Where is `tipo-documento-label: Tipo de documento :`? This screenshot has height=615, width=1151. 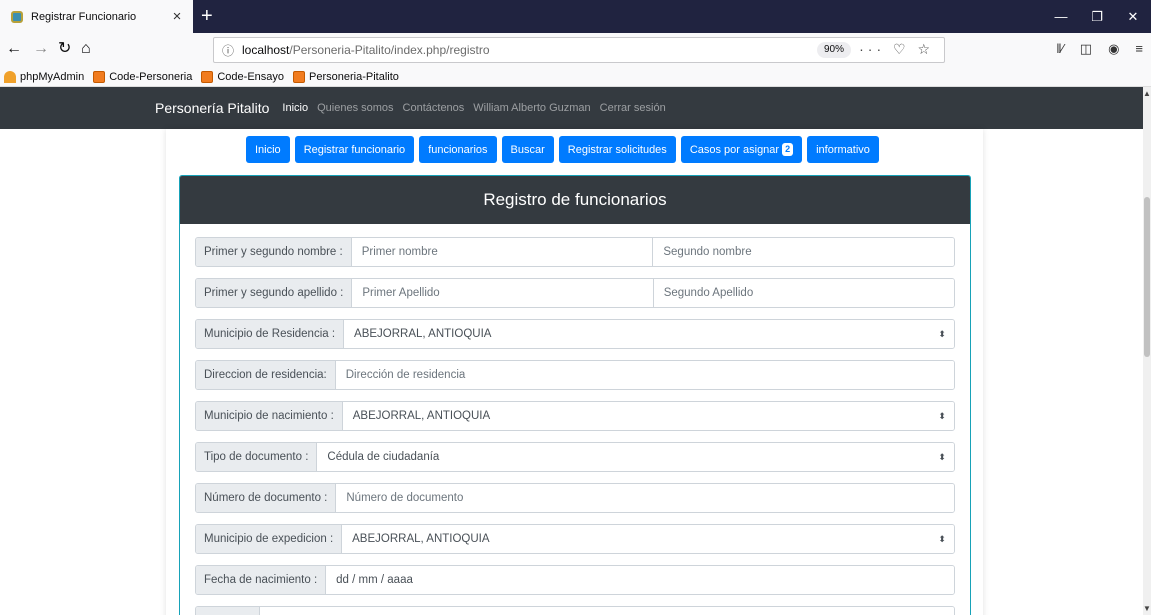
tipo-documento-label: Tipo de documento : is located at coordinates (257, 457).